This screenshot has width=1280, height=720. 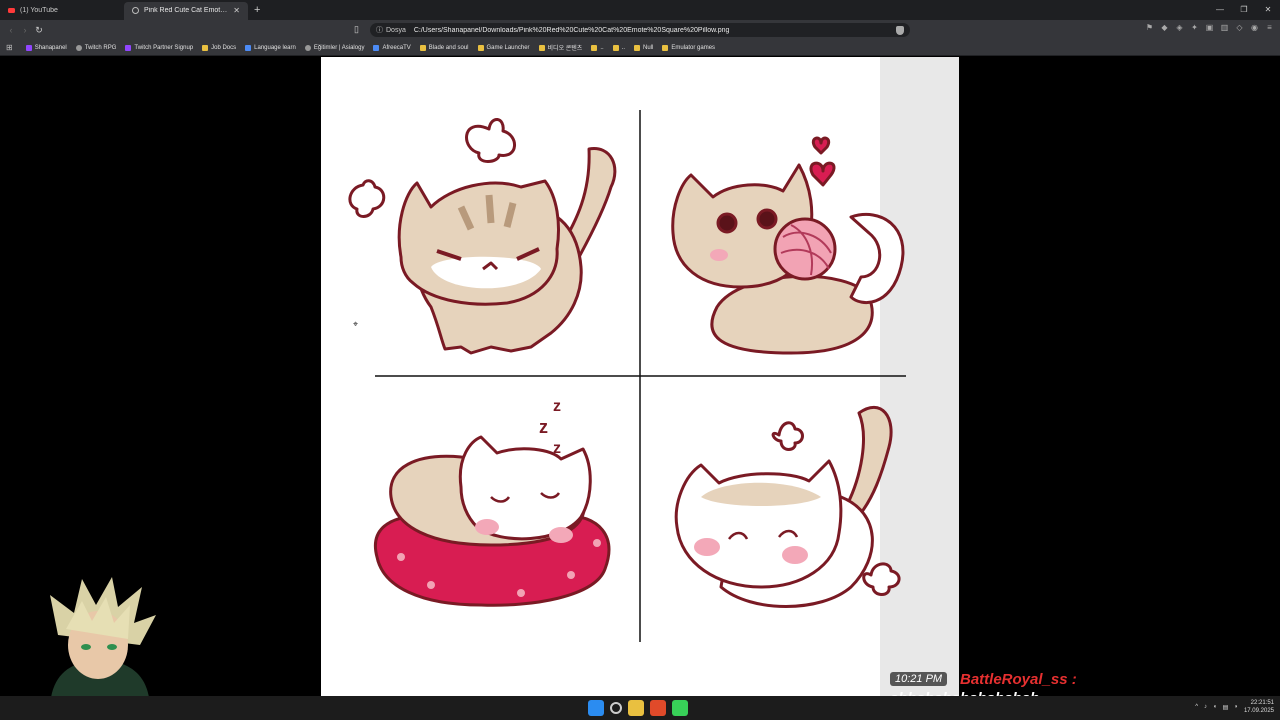 I want to click on system-tray: ^ ♪ ◖ ▤ ◗ 22:21:51 17.09.2025, so click(x=1234, y=707).